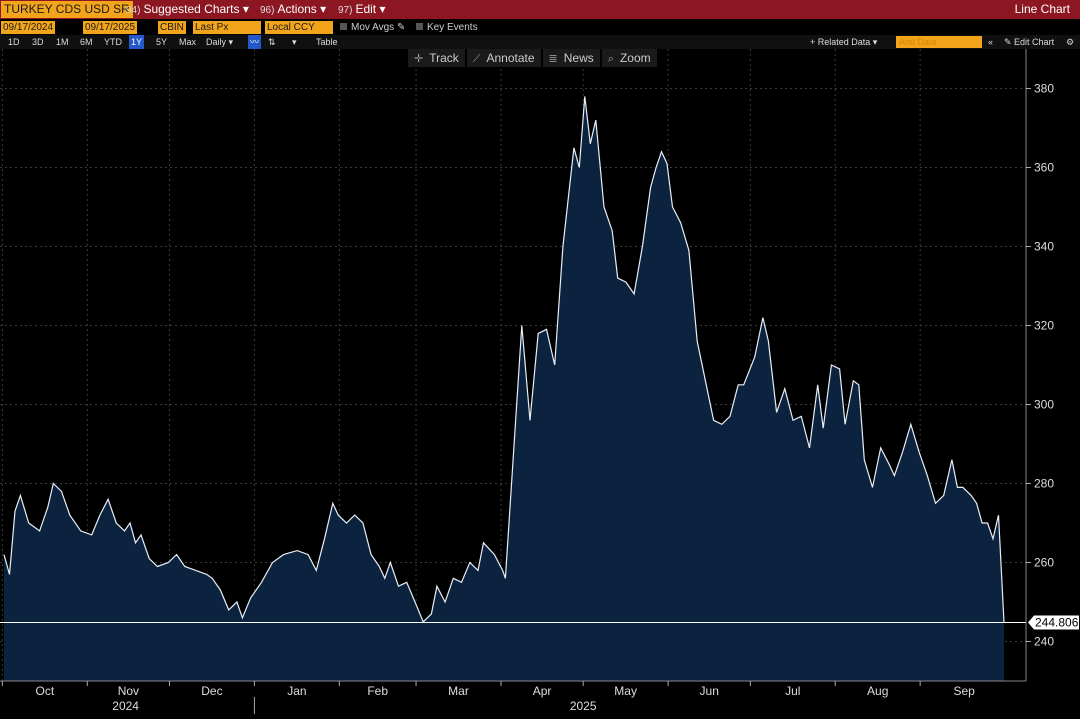 This screenshot has width=1080, height=719. Describe the element at coordinates (458, 691) in the screenshot. I see `x-tick-label: Mar` at that location.